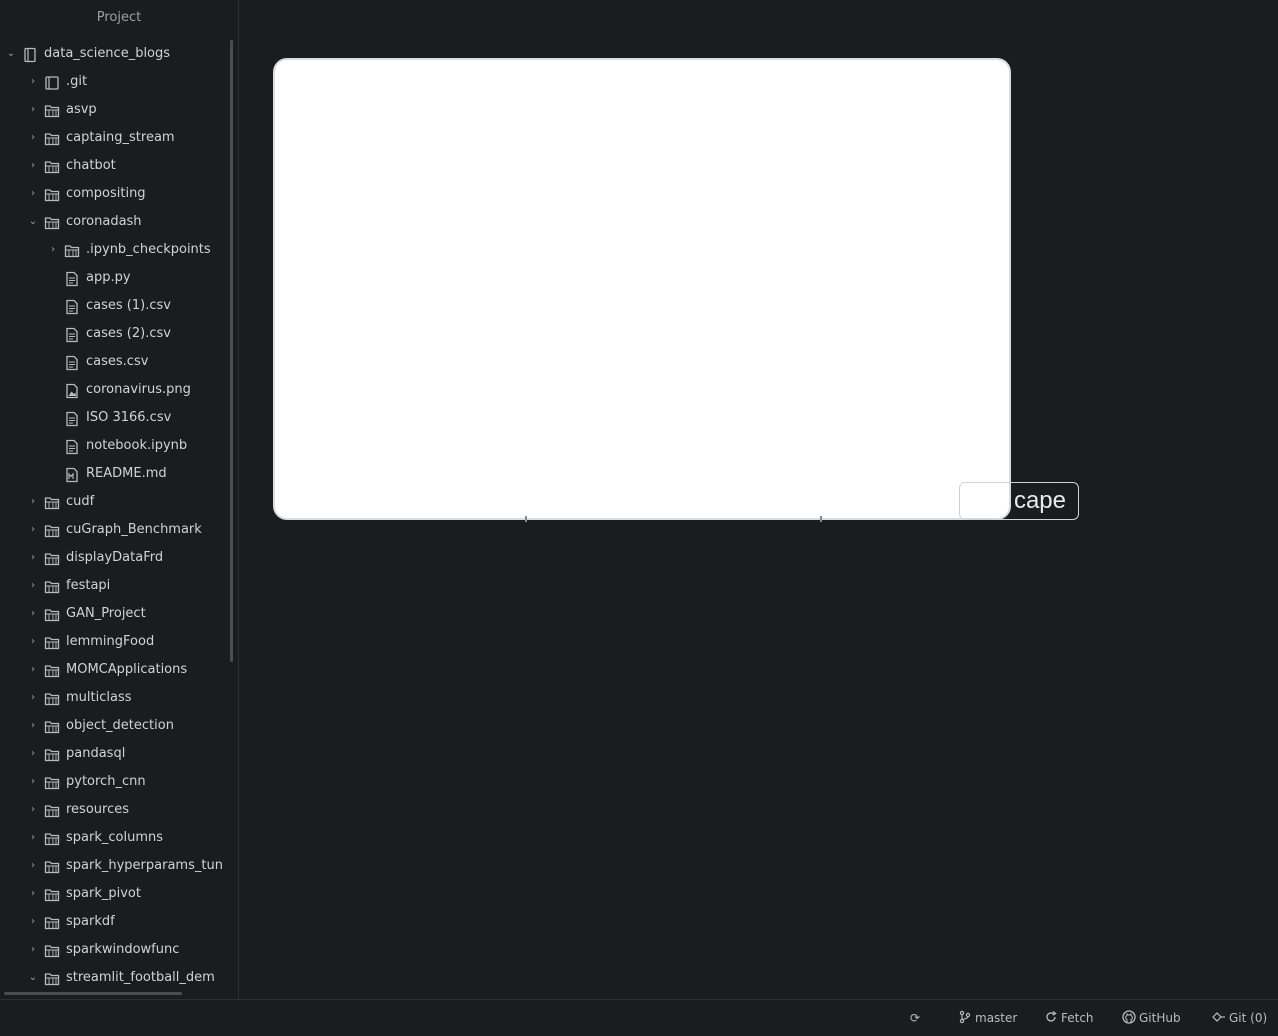  Describe the element at coordinates (116, 390) in the screenshot. I see `tree-file-item: coronavirus.png` at that location.